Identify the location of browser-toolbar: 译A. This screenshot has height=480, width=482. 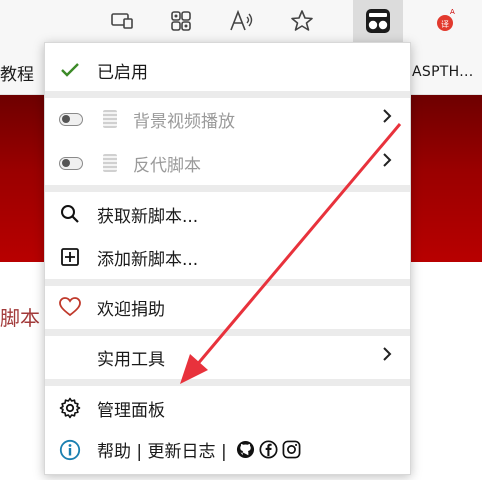
(241, 21).